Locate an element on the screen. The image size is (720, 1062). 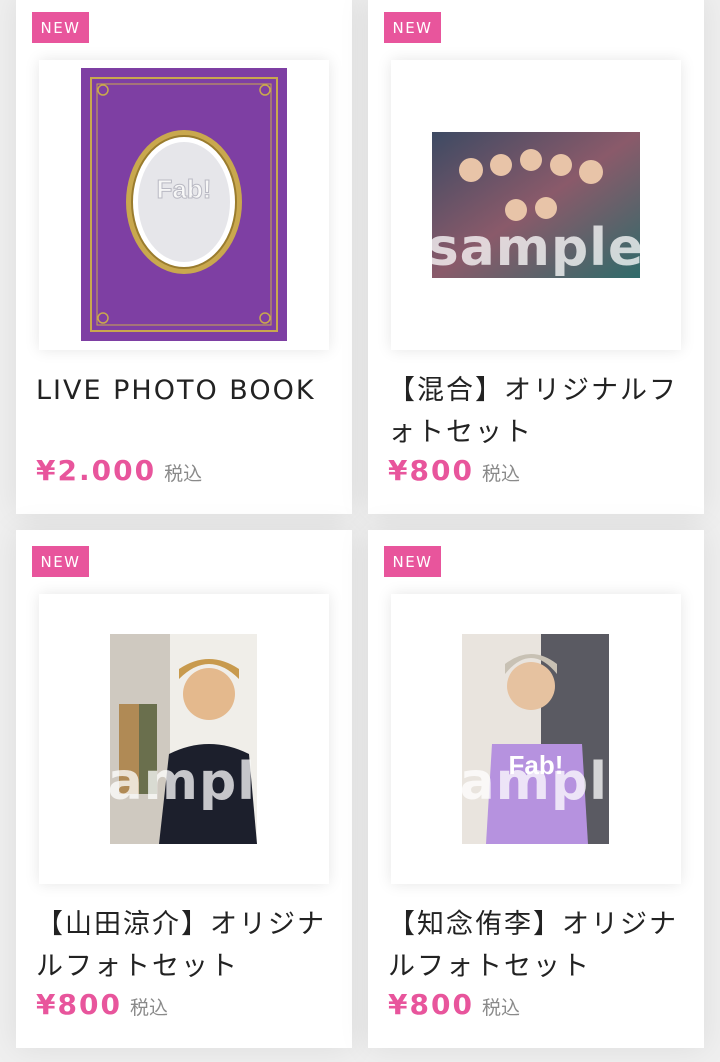
group-photo-icon is located at coordinates (536, 205).